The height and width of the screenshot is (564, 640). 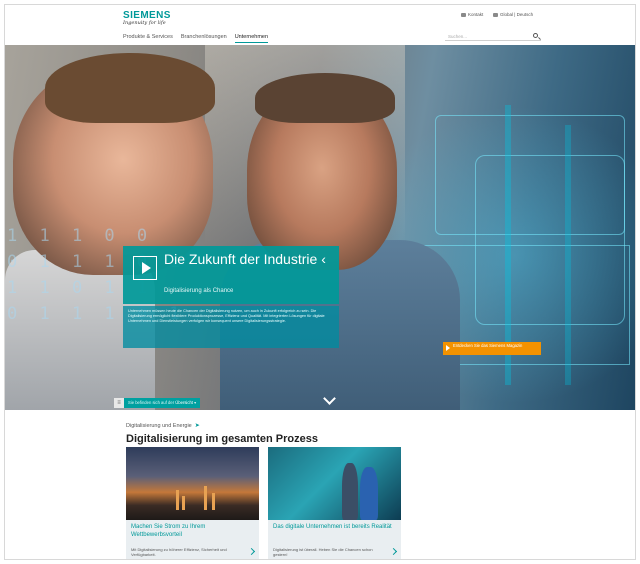 I want to click on language-label: Global | Deutsch, so click(x=517, y=14).